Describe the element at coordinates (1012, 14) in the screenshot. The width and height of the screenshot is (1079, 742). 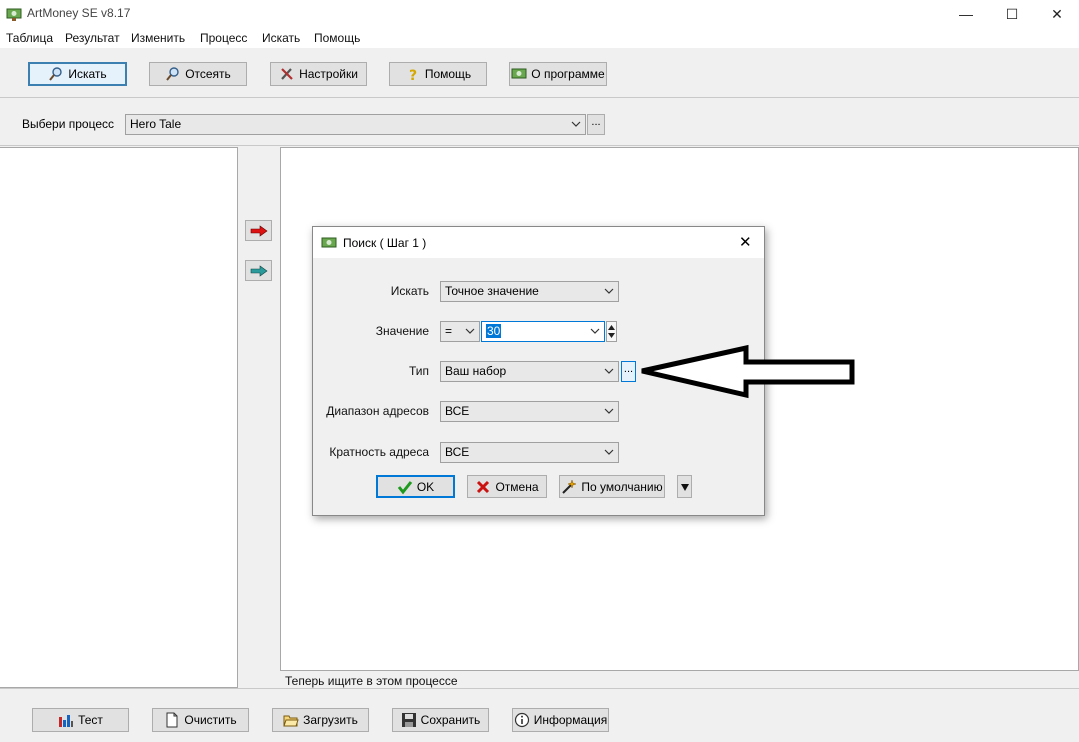
I see `maximize-button: ☐` at that location.